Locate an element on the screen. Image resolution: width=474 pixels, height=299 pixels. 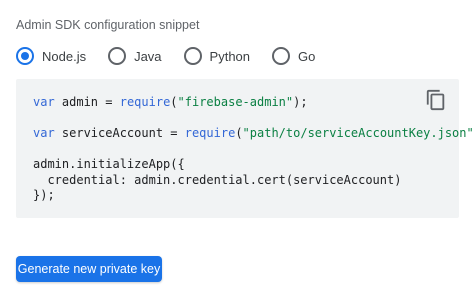
radio-selected-icon is located at coordinates (25, 56).